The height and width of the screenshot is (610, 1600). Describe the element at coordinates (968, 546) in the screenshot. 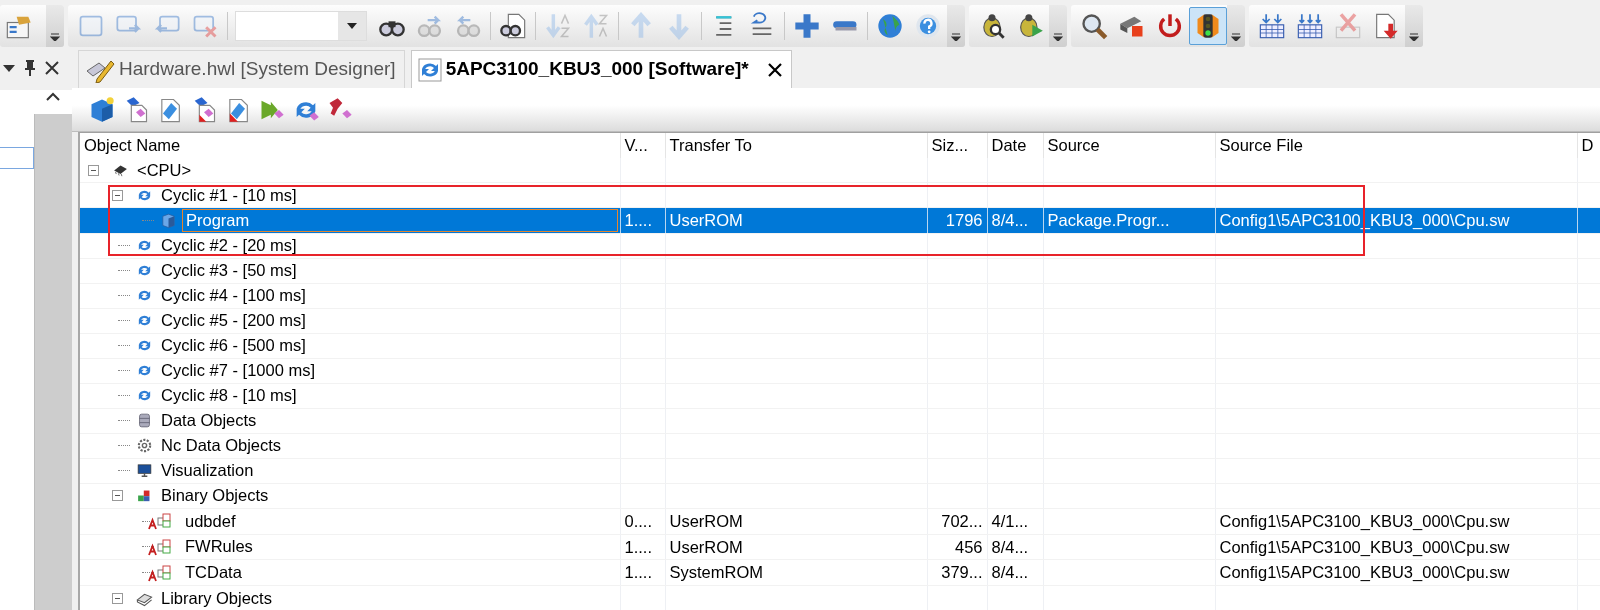

I see `table-cell: 456` at that location.